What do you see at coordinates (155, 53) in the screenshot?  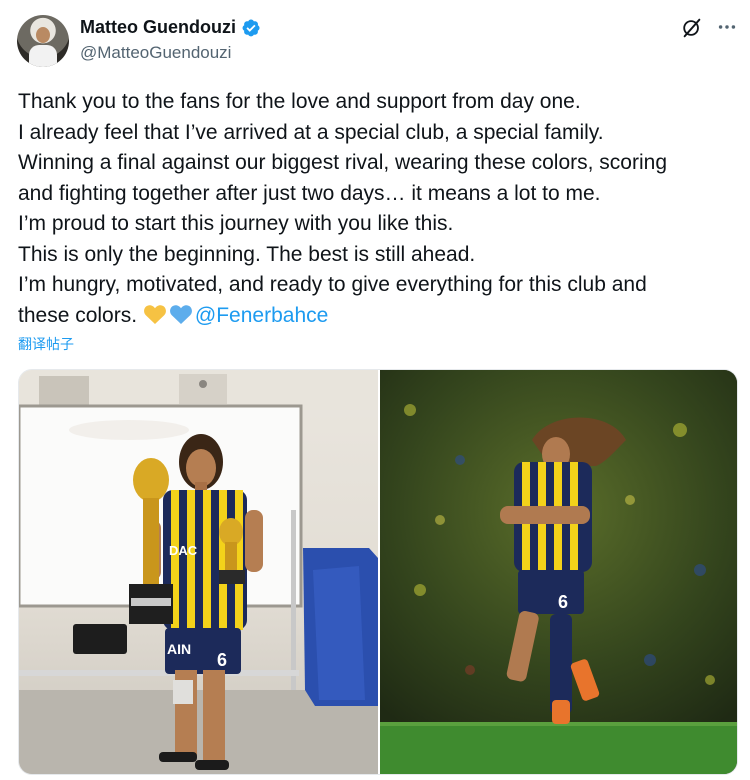 I see `author-handle: @MatteoGuendouzi` at bounding box center [155, 53].